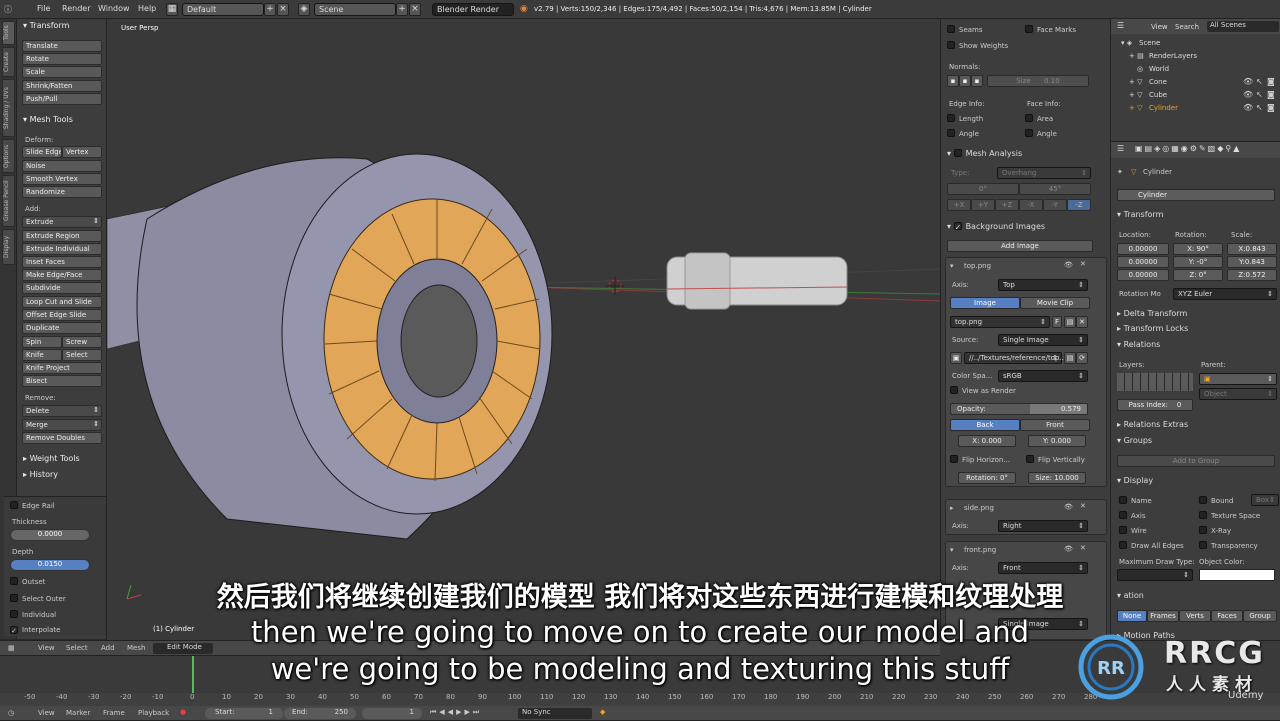  Describe the element at coordinates (1159, 27) in the screenshot. I see `outliner-view-menu: View` at that location.